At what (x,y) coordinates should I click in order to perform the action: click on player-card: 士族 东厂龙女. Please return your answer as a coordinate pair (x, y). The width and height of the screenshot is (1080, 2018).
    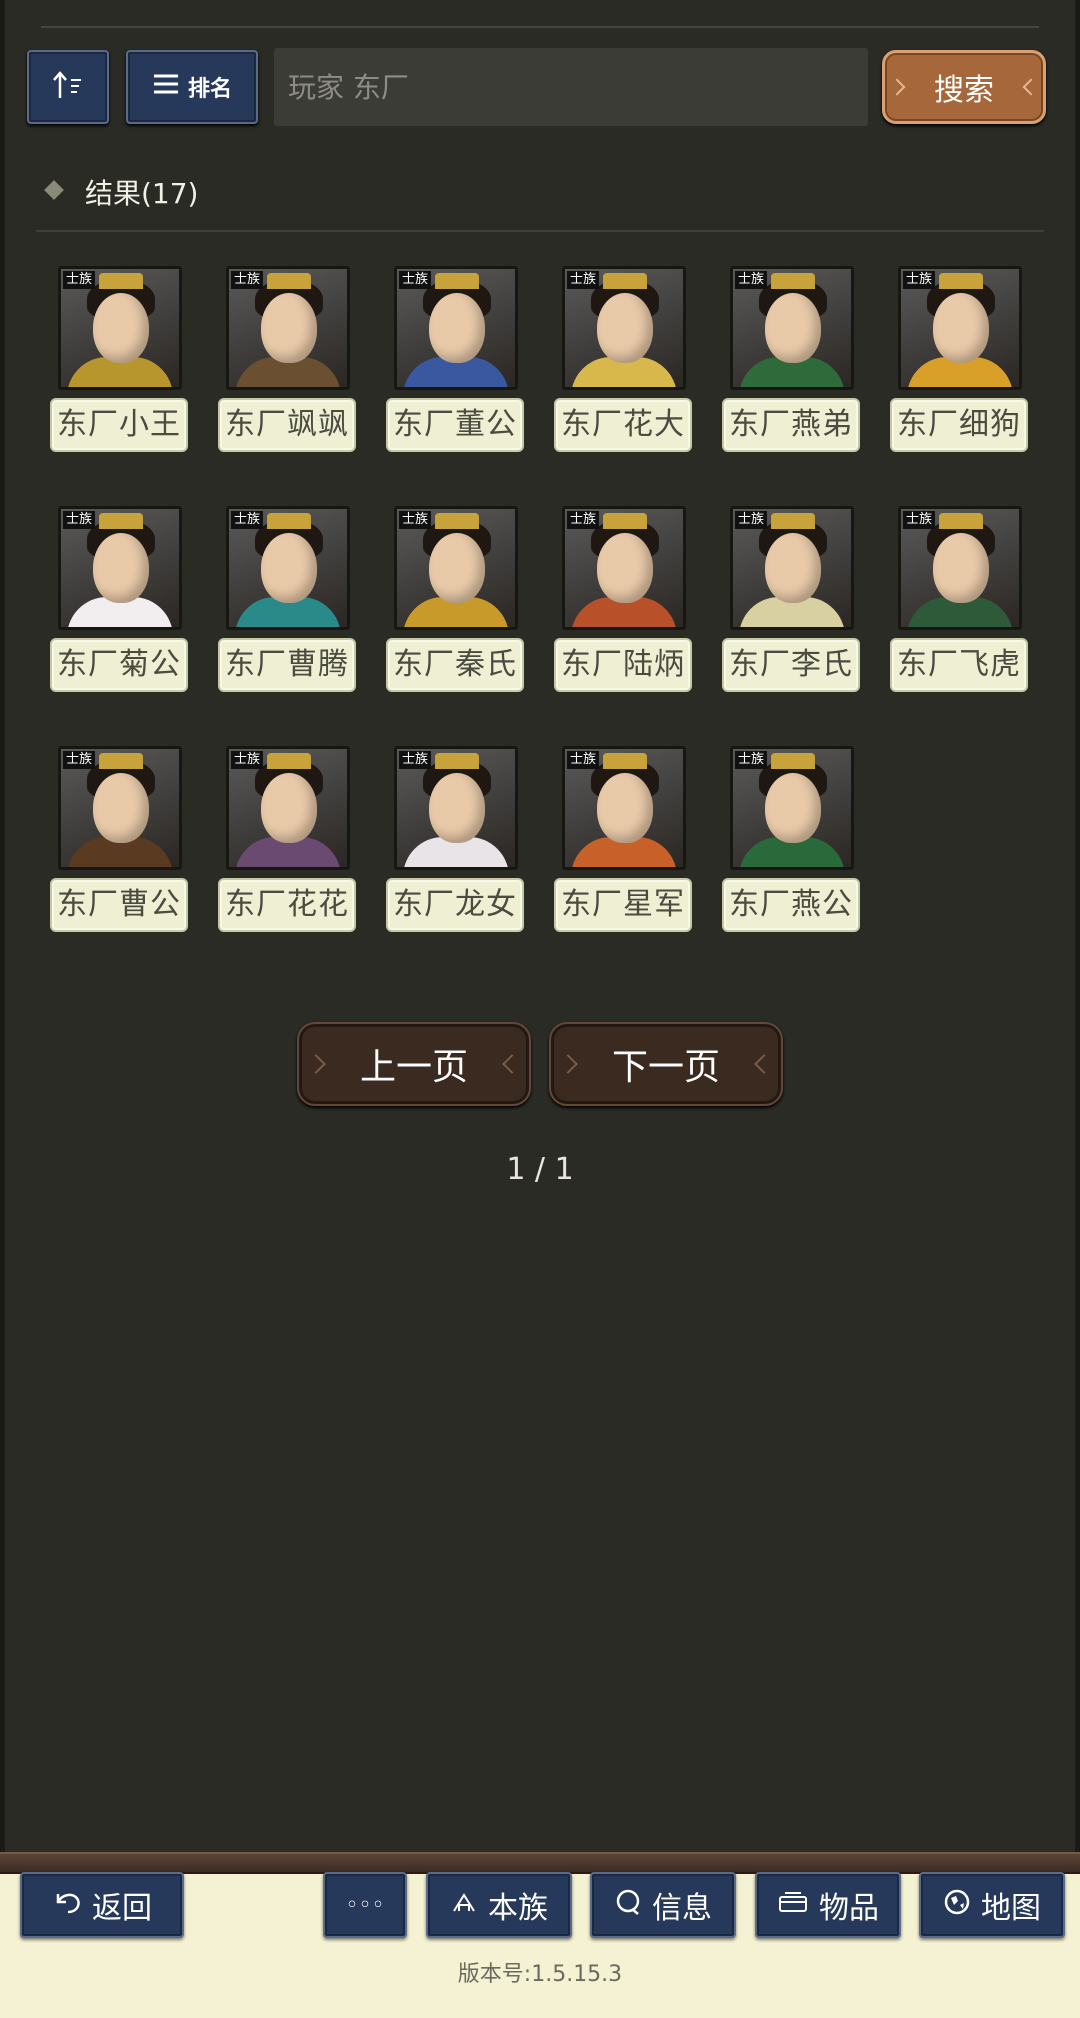
    Looking at the image, I should click on (455, 839).